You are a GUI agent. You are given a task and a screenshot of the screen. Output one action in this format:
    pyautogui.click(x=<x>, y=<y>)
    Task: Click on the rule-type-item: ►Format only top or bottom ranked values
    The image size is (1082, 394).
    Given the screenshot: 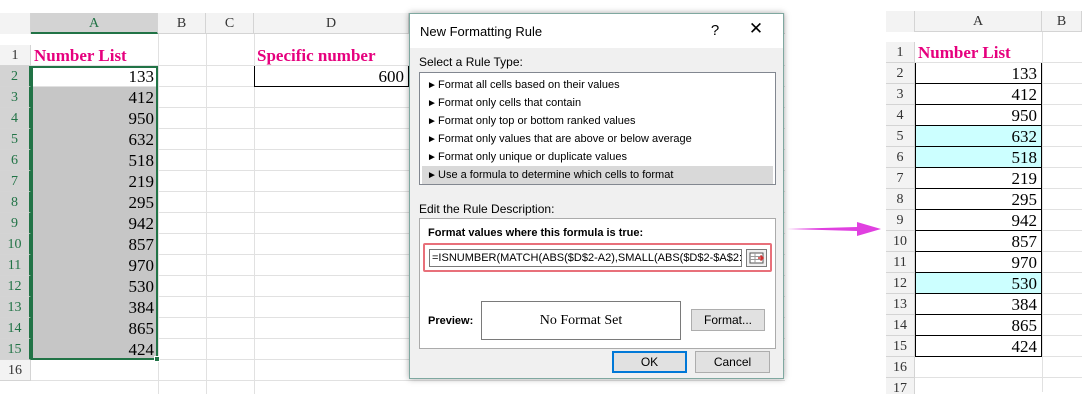 What is the action you would take?
    pyautogui.click(x=597, y=121)
    